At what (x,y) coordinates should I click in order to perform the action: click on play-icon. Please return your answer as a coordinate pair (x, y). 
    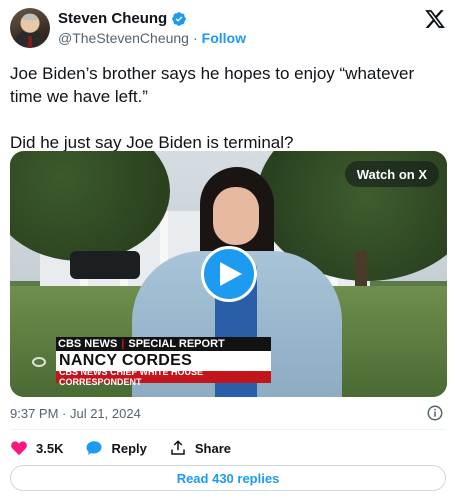
    Looking at the image, I should click on (231, 274).